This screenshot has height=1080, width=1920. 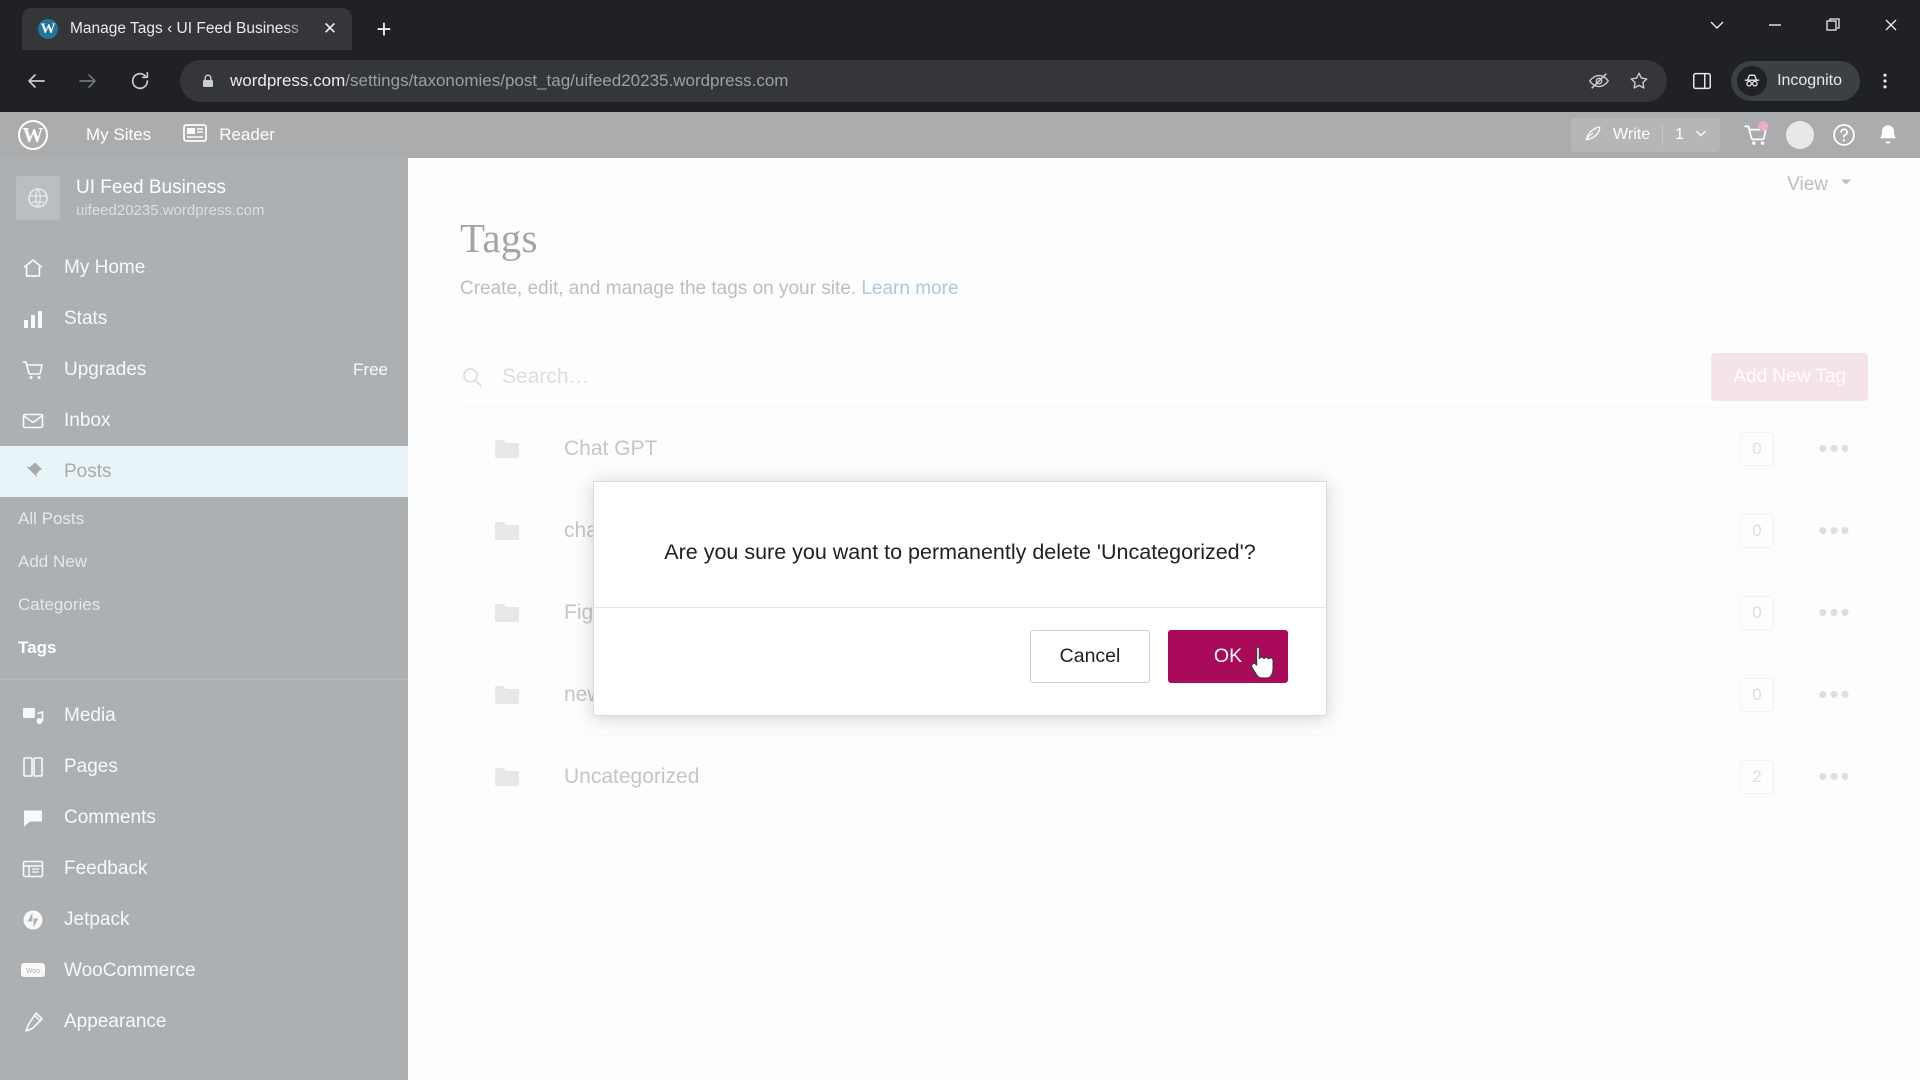 I want to click on incognito-icon, so click(x=1752, y=81).